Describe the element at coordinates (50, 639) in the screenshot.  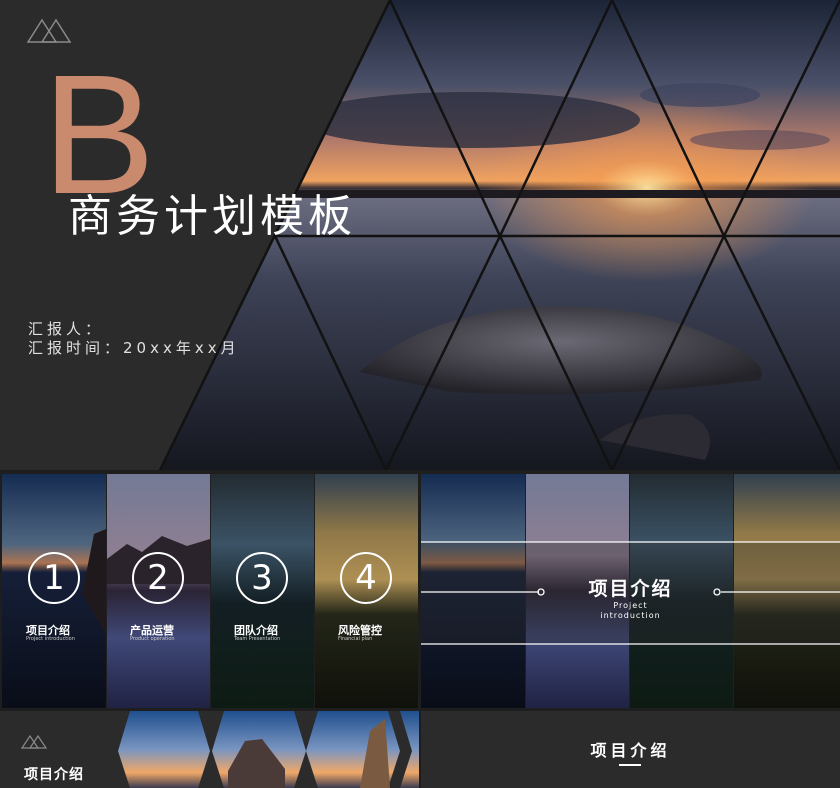
I see `toc-sub-1: Project introduction` at that location.